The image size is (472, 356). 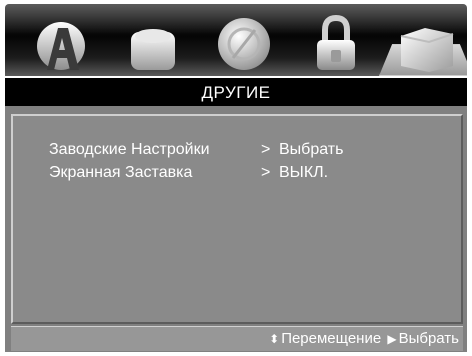 What do you see at coordinates (236, 92) in the screenshot?
I see `page-title: ДРУГИЕ` at bounding box center [236, 92].